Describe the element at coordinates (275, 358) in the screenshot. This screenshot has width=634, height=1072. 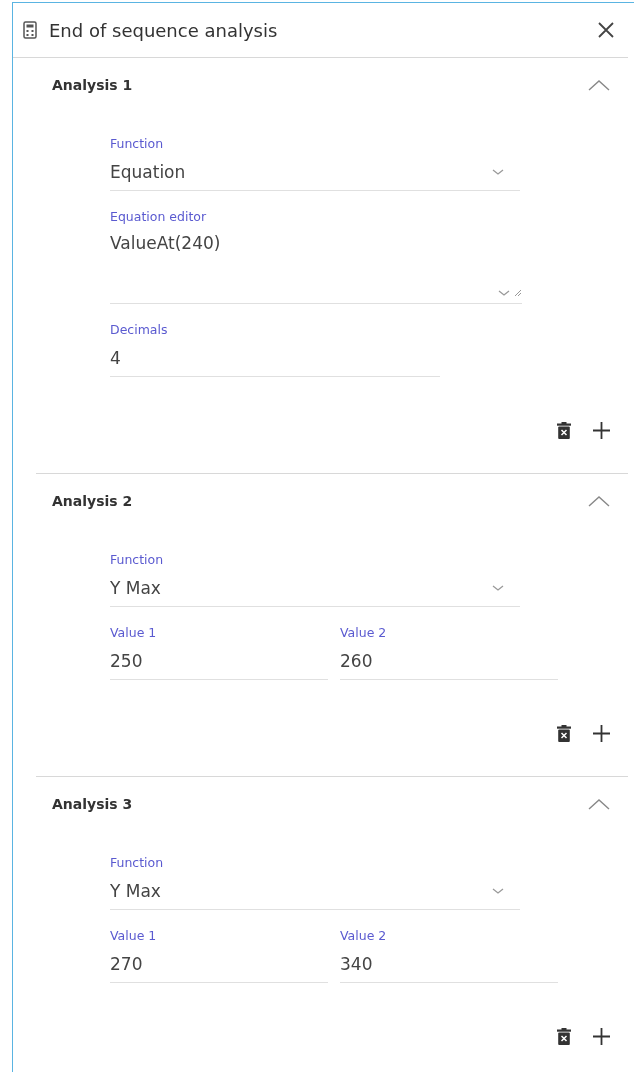
I see `input-field: 4` at that location.